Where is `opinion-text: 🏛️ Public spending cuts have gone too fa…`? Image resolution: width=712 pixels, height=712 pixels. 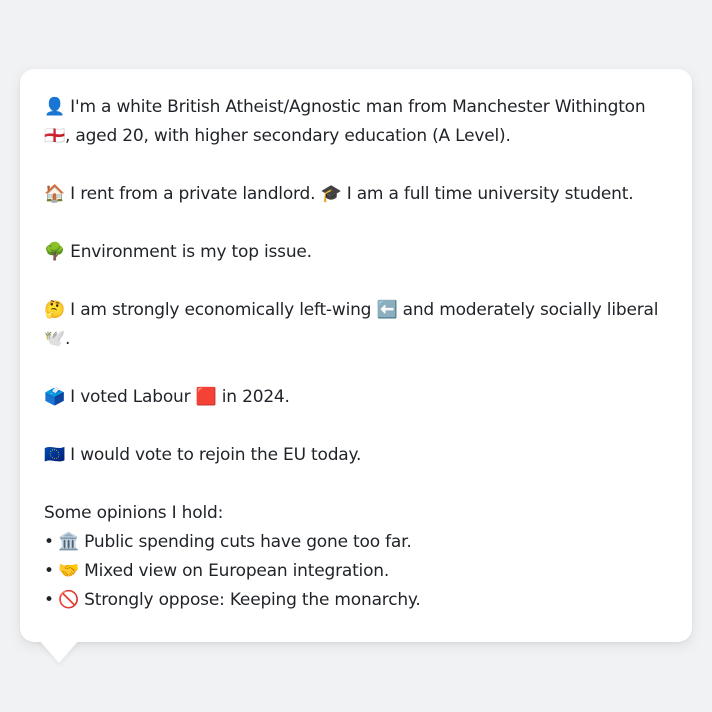
opinion-text: 🏛️ Public spending cuts have gone too fa… is located at coordinates (235, 542).